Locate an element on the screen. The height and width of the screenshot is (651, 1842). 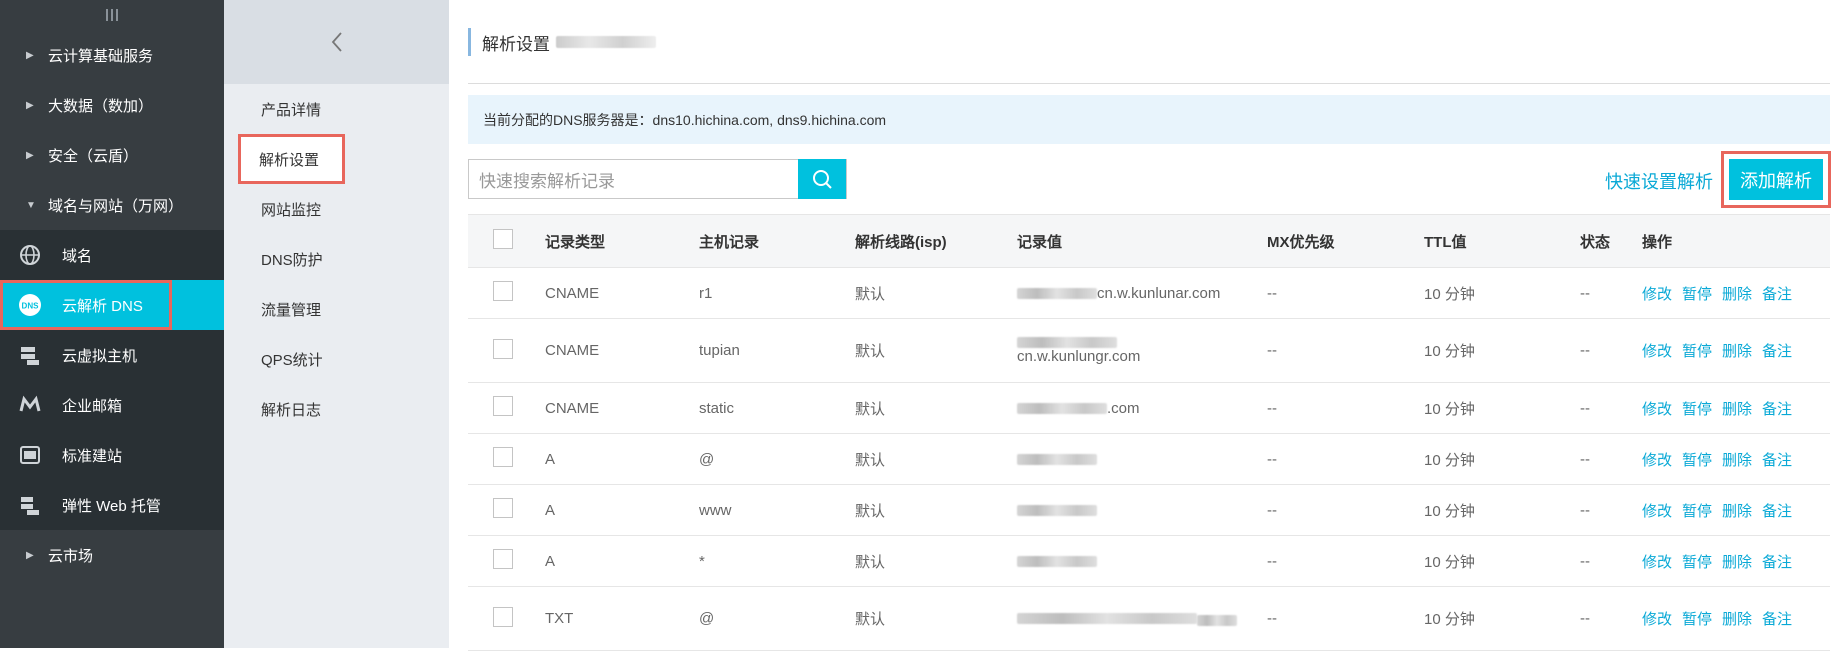
divider is located at coordinates (1149, 83).